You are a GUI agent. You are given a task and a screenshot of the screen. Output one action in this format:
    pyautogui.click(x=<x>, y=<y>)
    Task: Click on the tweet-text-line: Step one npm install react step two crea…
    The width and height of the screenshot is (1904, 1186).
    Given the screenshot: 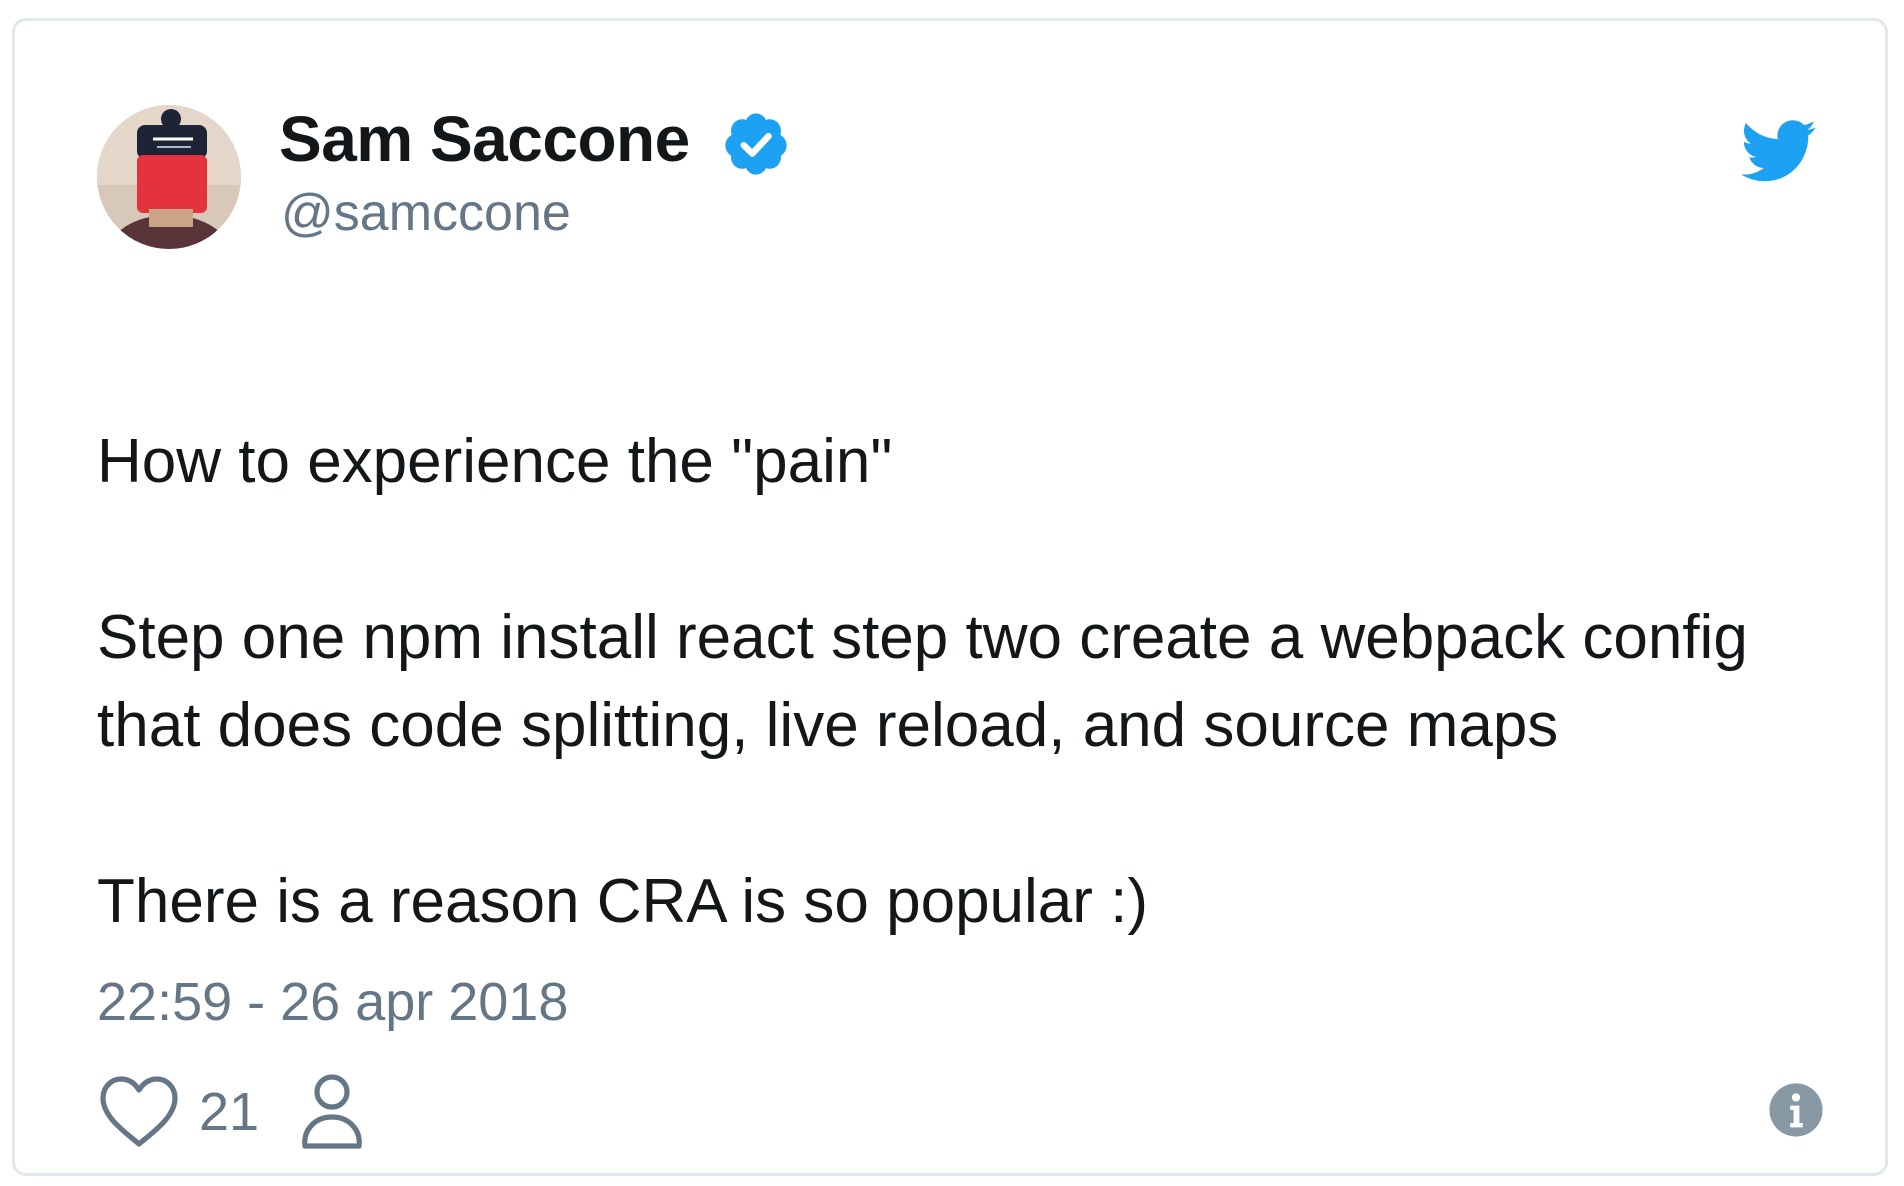 What is the action you would take?
    pyautogui.click(x=922, y=637)
    